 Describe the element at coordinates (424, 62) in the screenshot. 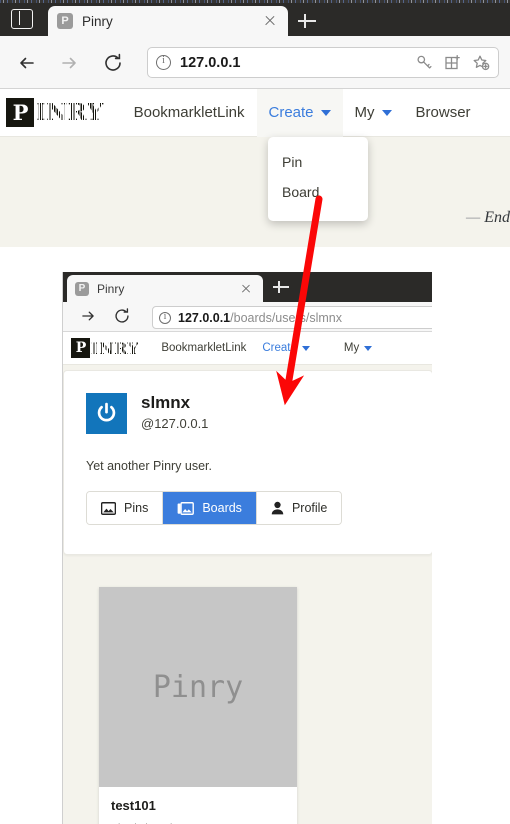

I see `key-icon` at that location.